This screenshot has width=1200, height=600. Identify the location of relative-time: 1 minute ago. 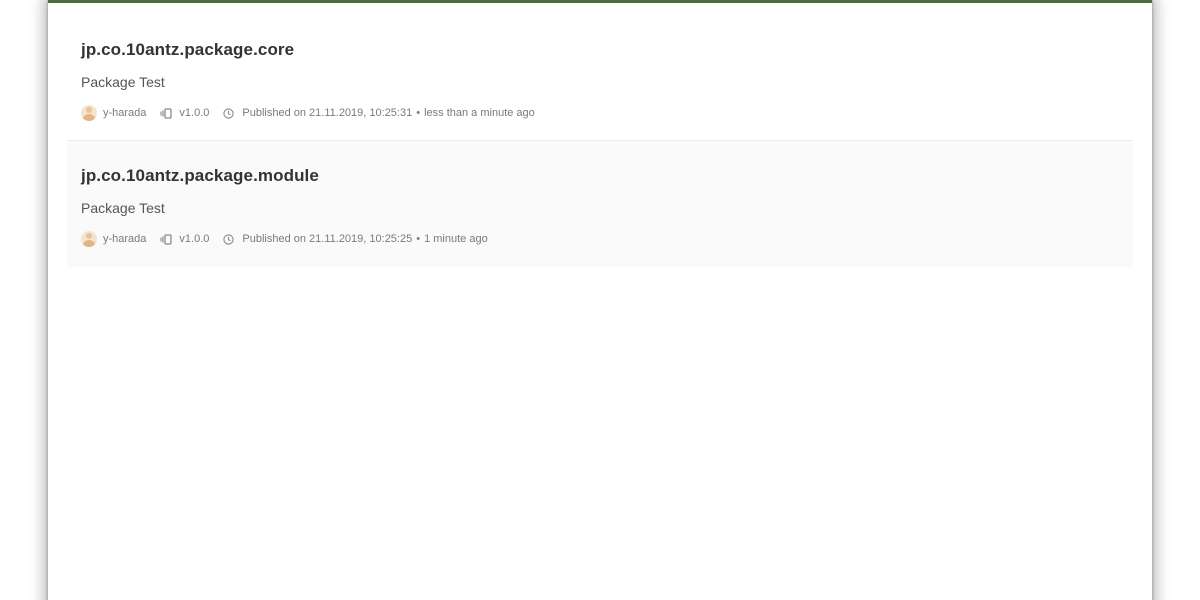
(456, 239).